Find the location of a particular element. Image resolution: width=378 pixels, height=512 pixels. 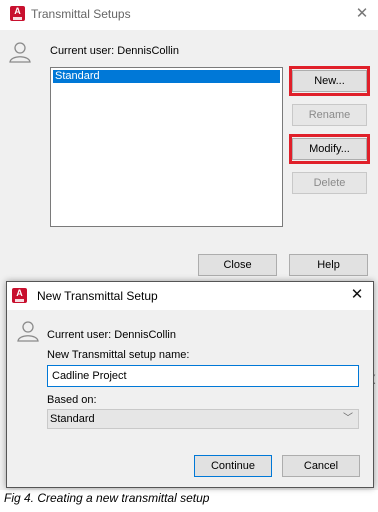

title-bar: A Transmittal Setups ✕ is located at coordinates (189, 15).